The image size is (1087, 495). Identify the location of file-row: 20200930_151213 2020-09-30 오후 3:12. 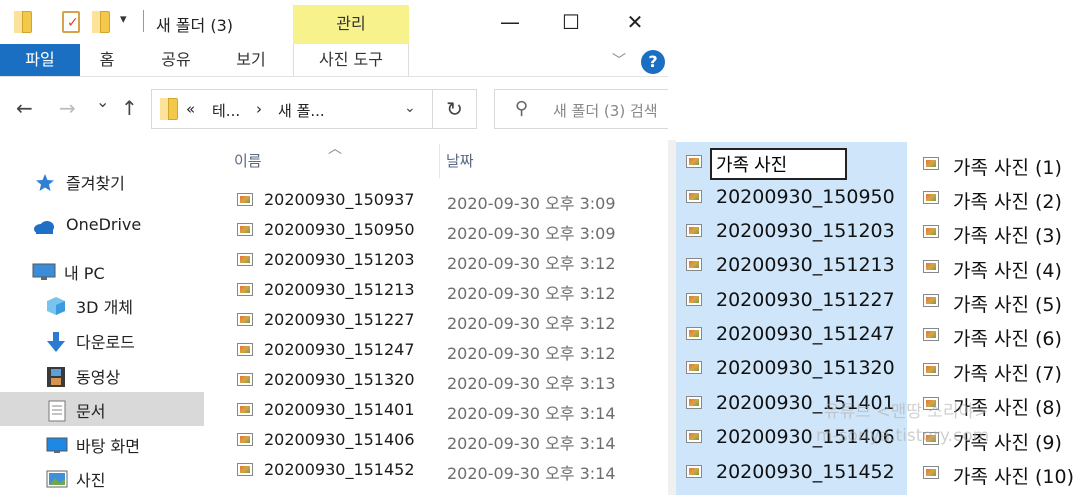
(437, 290).